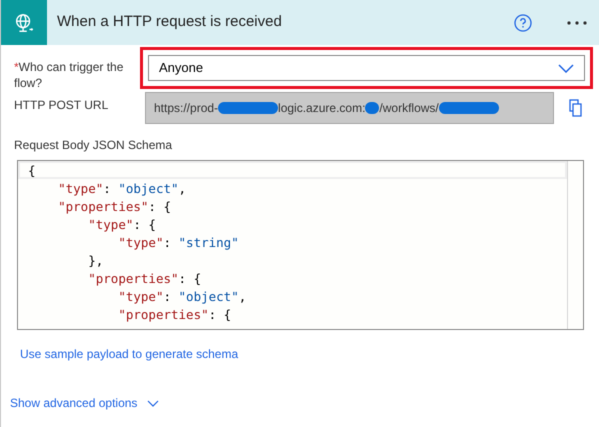  Describe the element at coordinates (576, 108) in the screenshot. I see `copy-icon` at that location.